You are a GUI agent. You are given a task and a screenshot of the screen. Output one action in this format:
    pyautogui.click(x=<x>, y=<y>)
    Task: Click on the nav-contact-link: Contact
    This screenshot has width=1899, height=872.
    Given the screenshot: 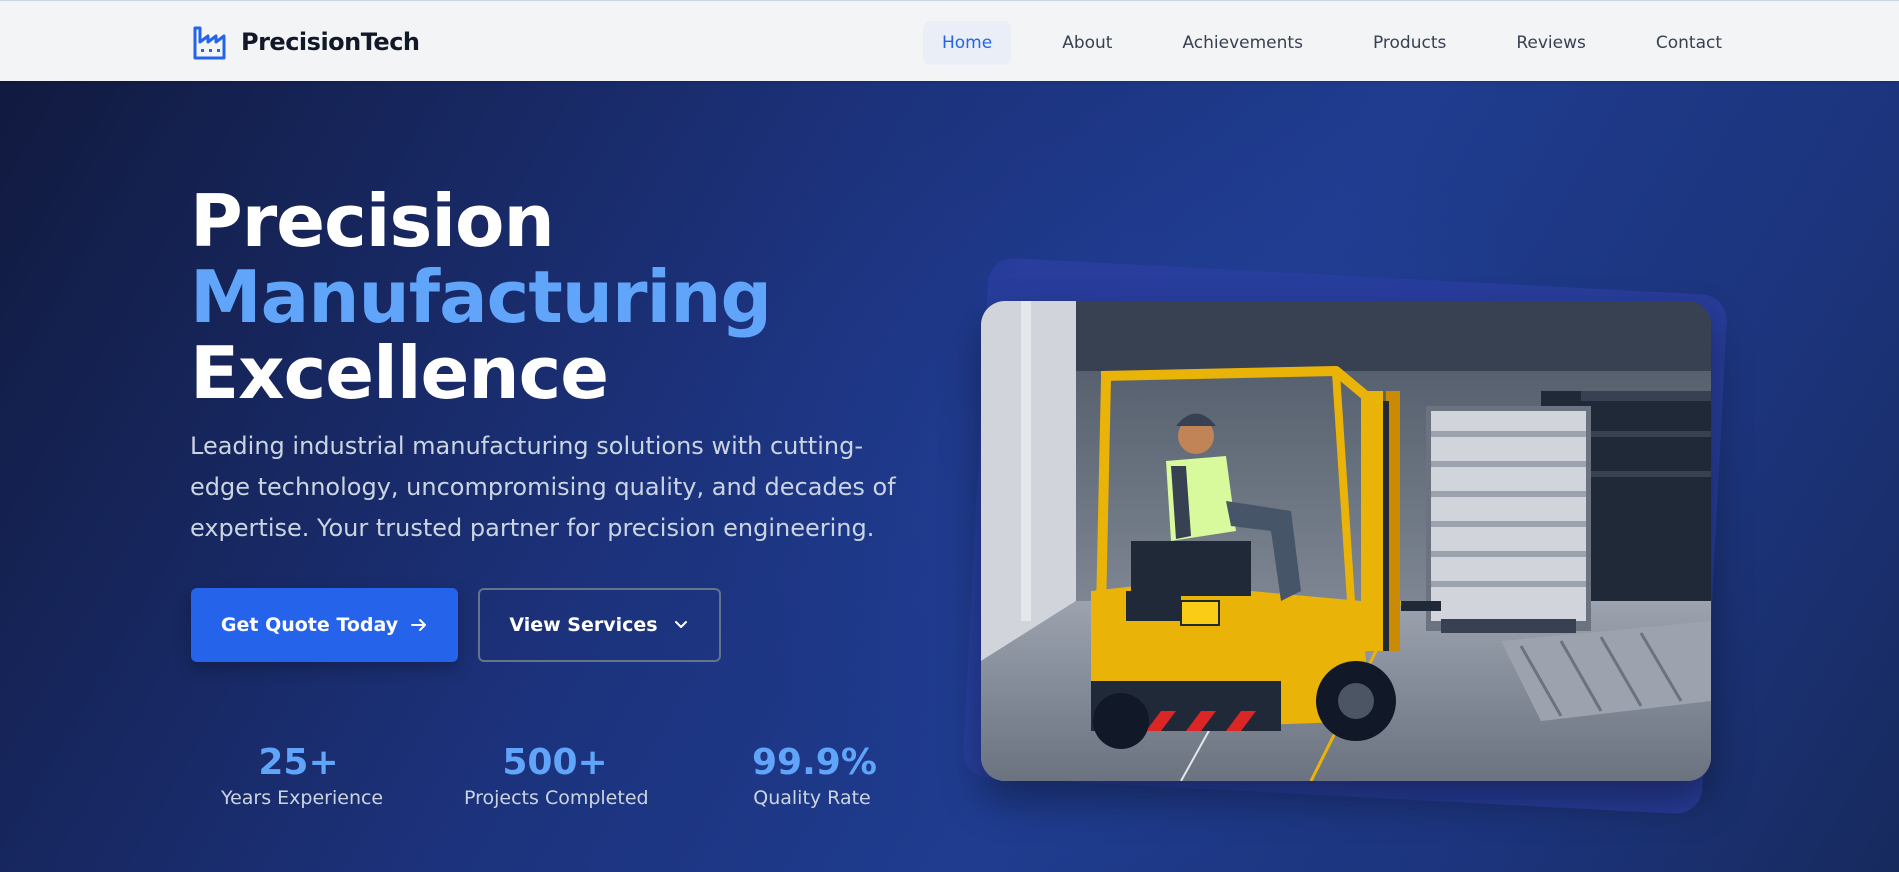 What is the action you would take?
    pyautogui.click(x=1689, y=43)
    